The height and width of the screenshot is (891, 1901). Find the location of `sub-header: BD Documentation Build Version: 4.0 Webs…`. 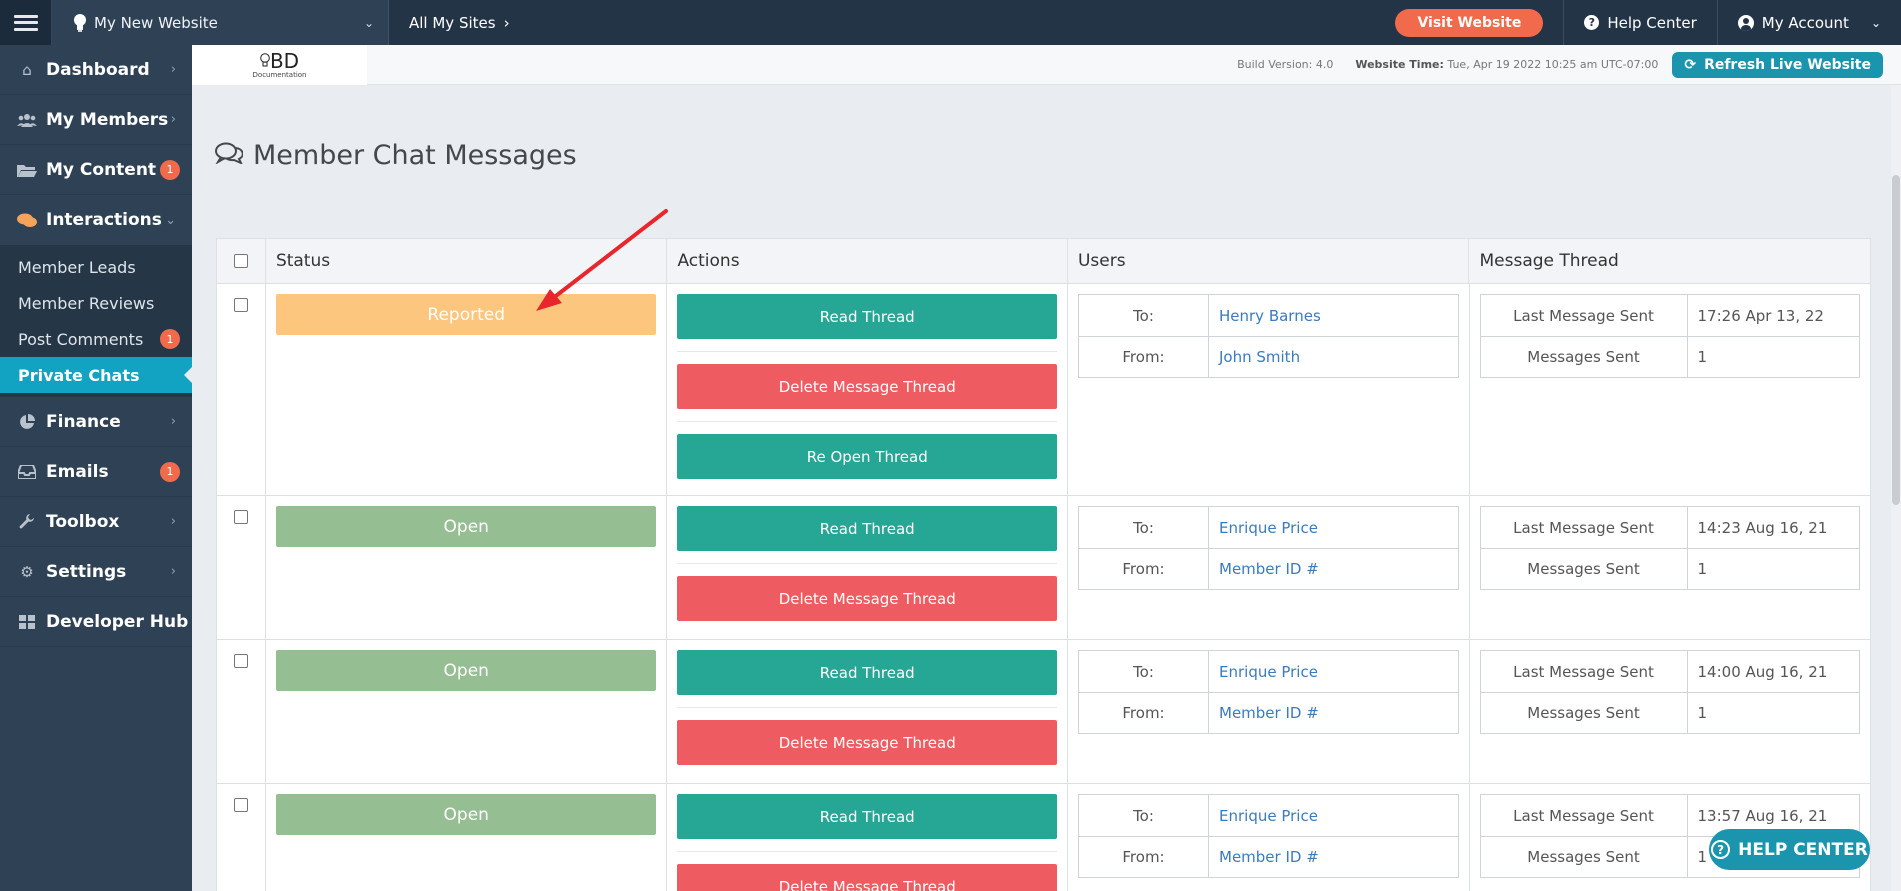

sub-header: BD Documentation Build Version: 4.0 Webs… is located at coordinates (1046, 64).